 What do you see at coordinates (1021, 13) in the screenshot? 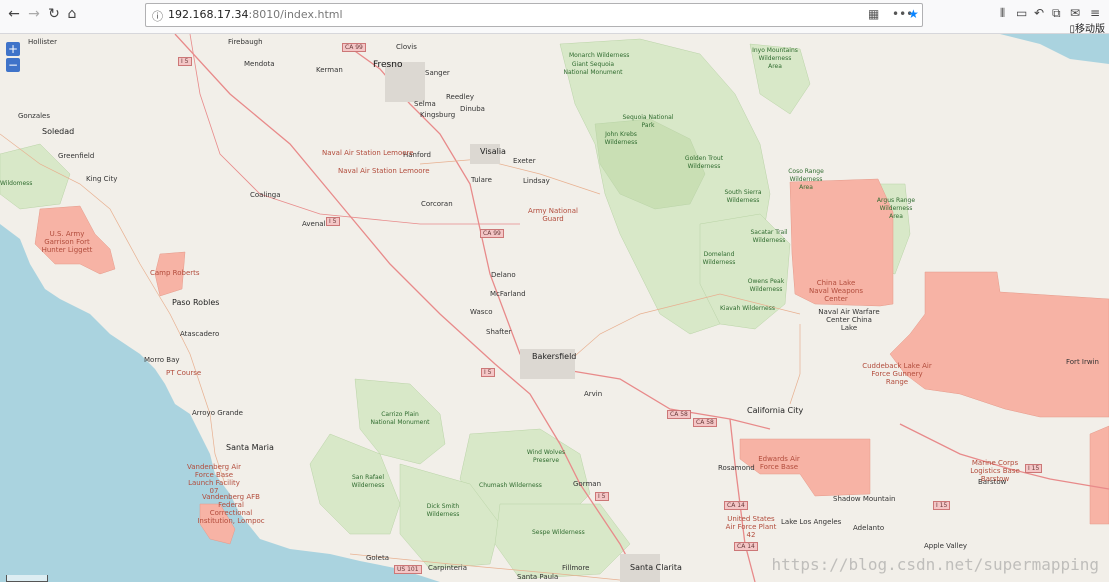
I see `sidebar-icon: ▭` at bounding box center [1021, 13].